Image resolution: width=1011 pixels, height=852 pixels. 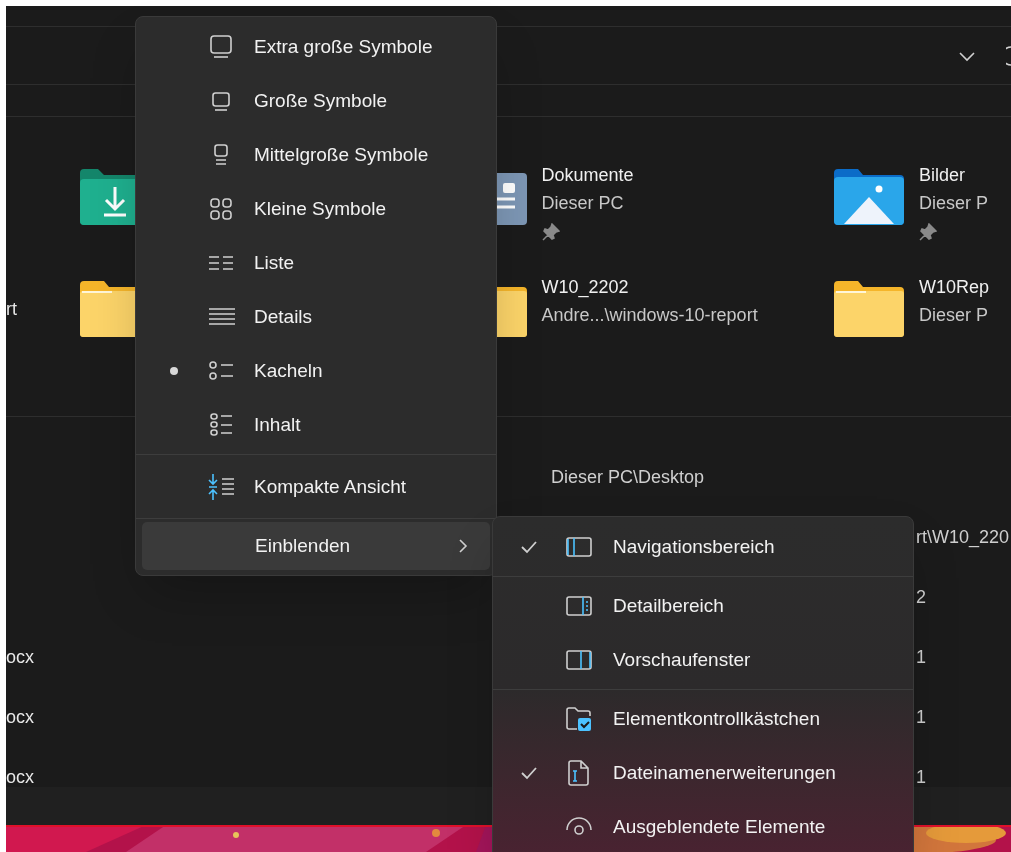 I want to click on tile-location: Andre...\windows-10-report, so click(x=649, y=315).